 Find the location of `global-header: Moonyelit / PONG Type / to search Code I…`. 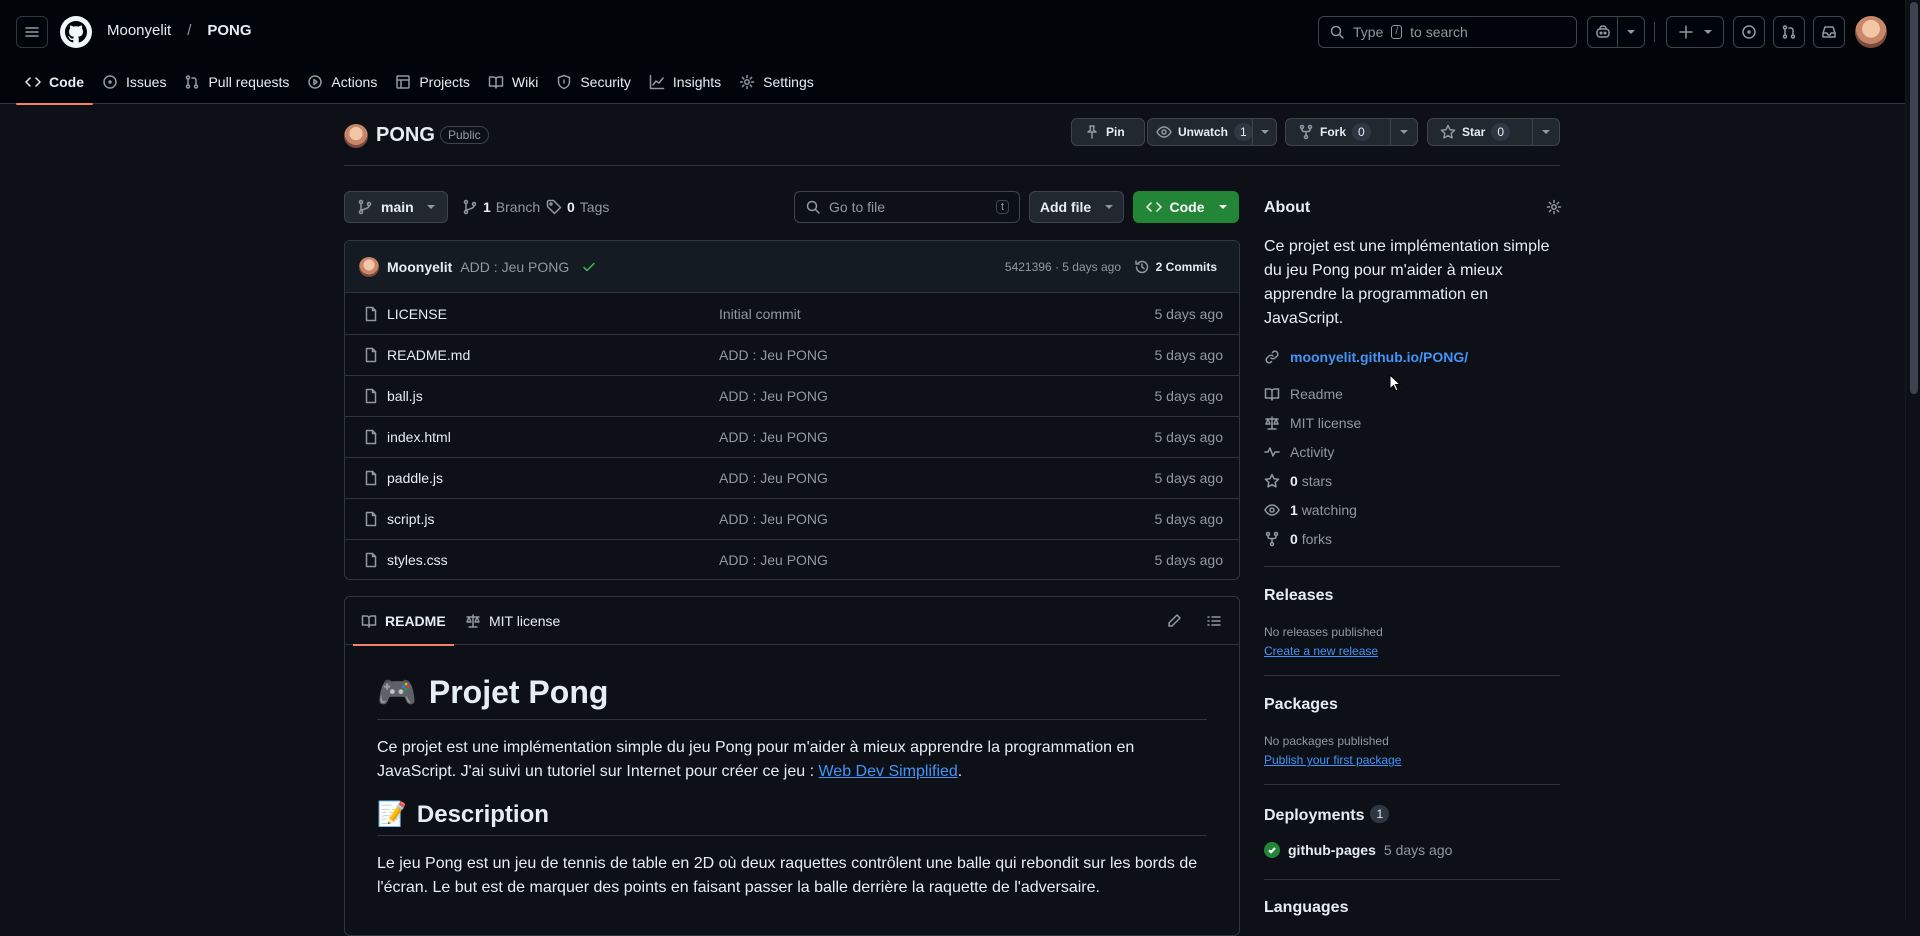

global-header: Moonyelit / PONG Type / to search Code I… is located at coordinates (952, 52).